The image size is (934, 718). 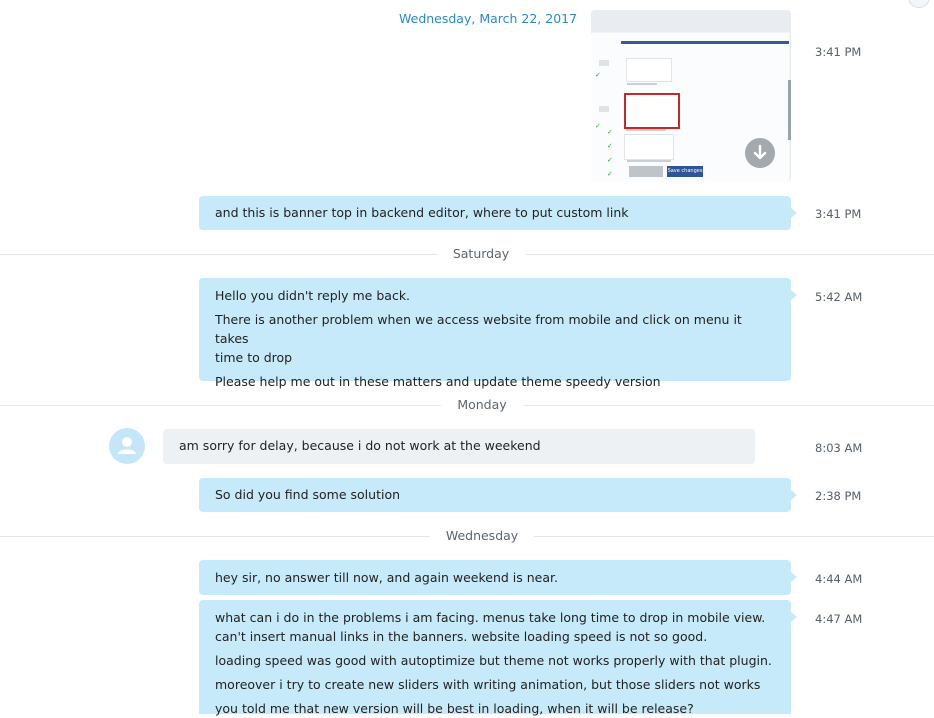 I want to click on attachment-cancel-button, so click(x=646, y=171).